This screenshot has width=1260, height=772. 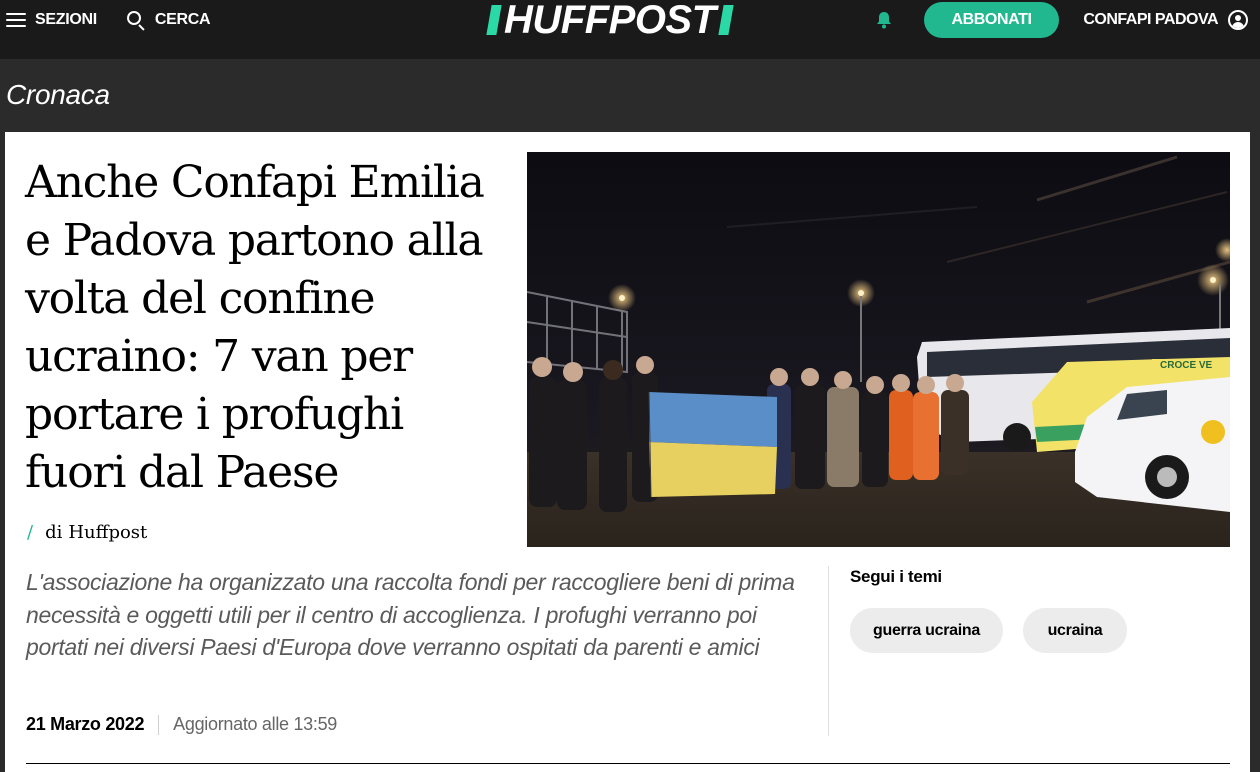 What do you see at coordinates (628, 763) in the screenshot?
I see `article-divider` at bounding box center [628, 763].